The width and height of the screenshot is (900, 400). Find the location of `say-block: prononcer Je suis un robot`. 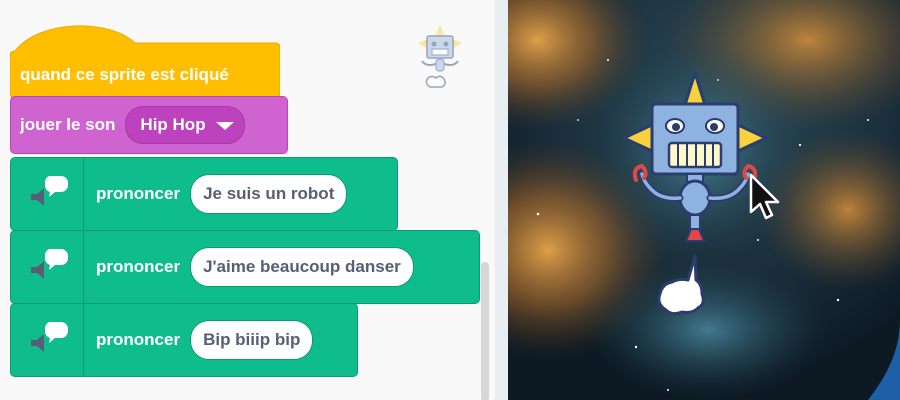

say-block: prononcer Je suis un robot is located at coordinates (204, 194).